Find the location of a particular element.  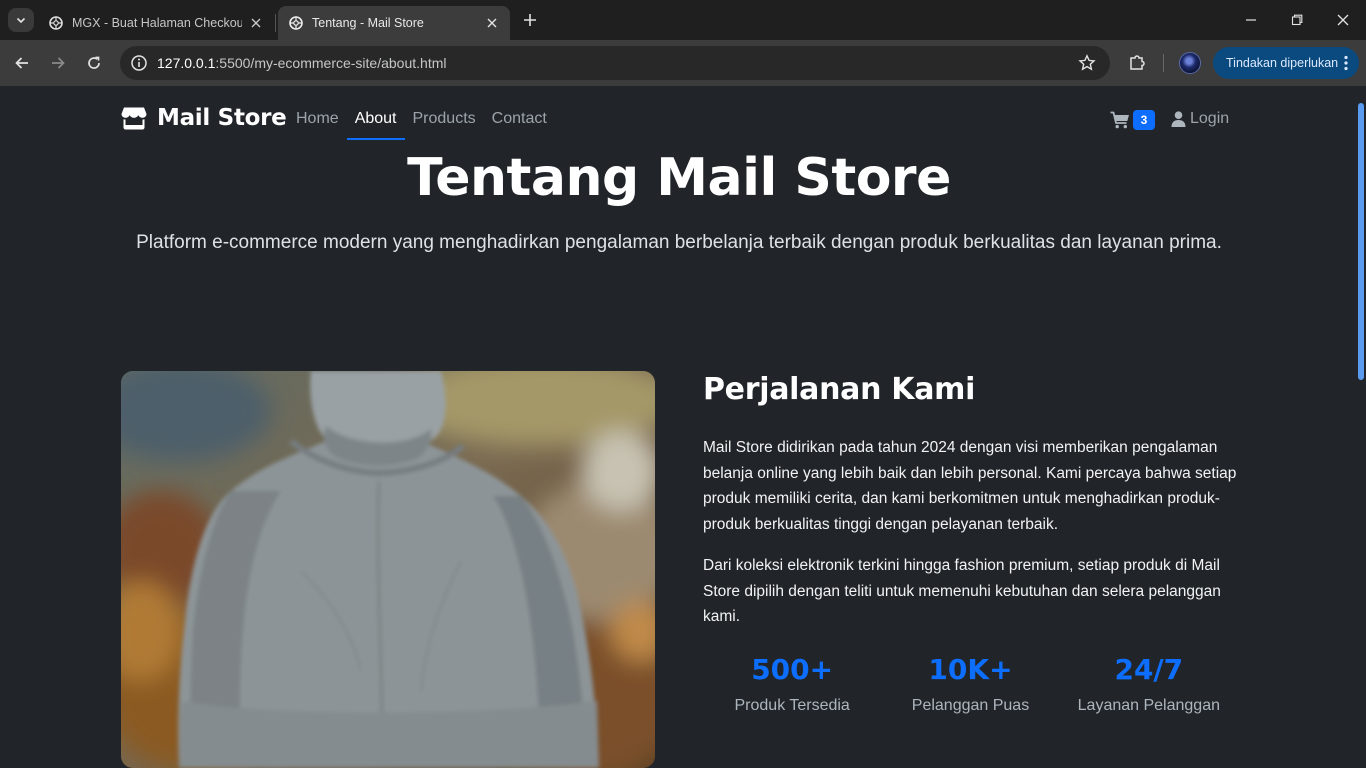

brand-name: Mail Store is located at coordinates (222, 118).